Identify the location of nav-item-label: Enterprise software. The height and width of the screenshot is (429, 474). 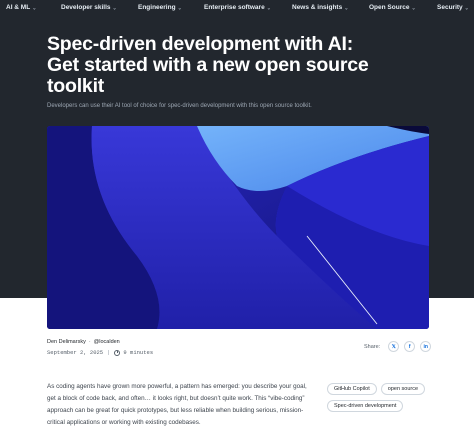
(234, 7).